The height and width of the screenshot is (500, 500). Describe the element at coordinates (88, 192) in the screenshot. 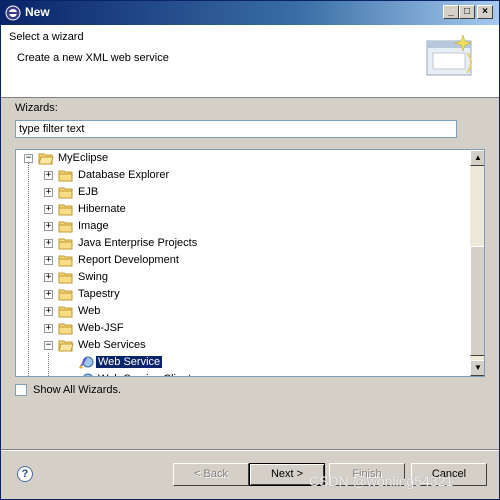

I see `tree-label-ejb: EJB` at that location.